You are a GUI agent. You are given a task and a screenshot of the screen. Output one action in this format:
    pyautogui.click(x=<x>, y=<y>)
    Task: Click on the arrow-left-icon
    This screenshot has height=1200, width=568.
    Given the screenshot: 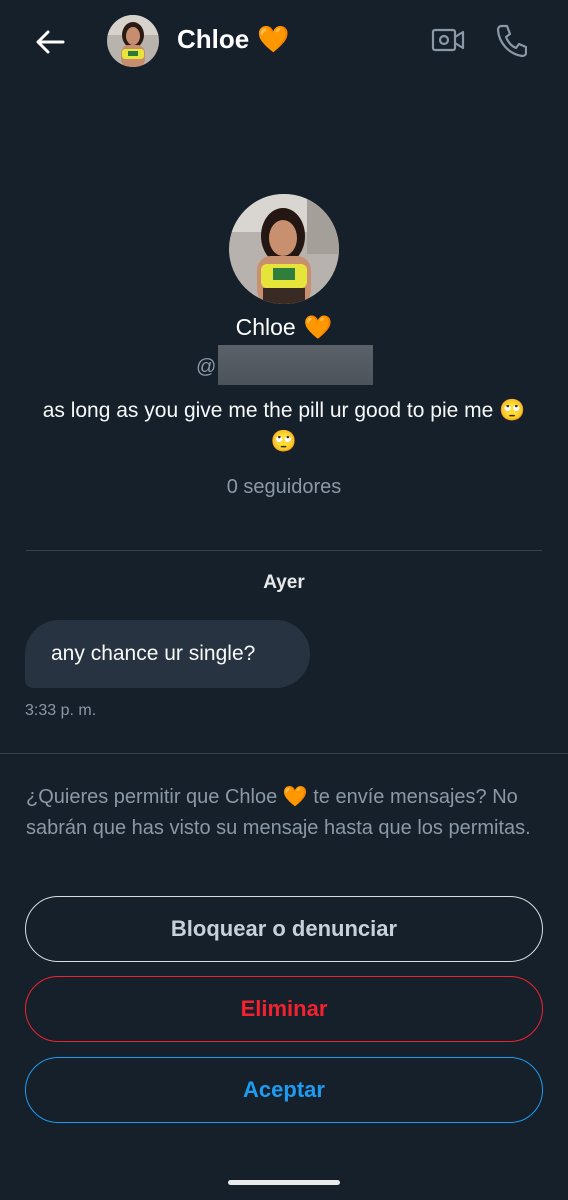 What is the action you would take?
    pyautogui.click(x=50, y=42)
    